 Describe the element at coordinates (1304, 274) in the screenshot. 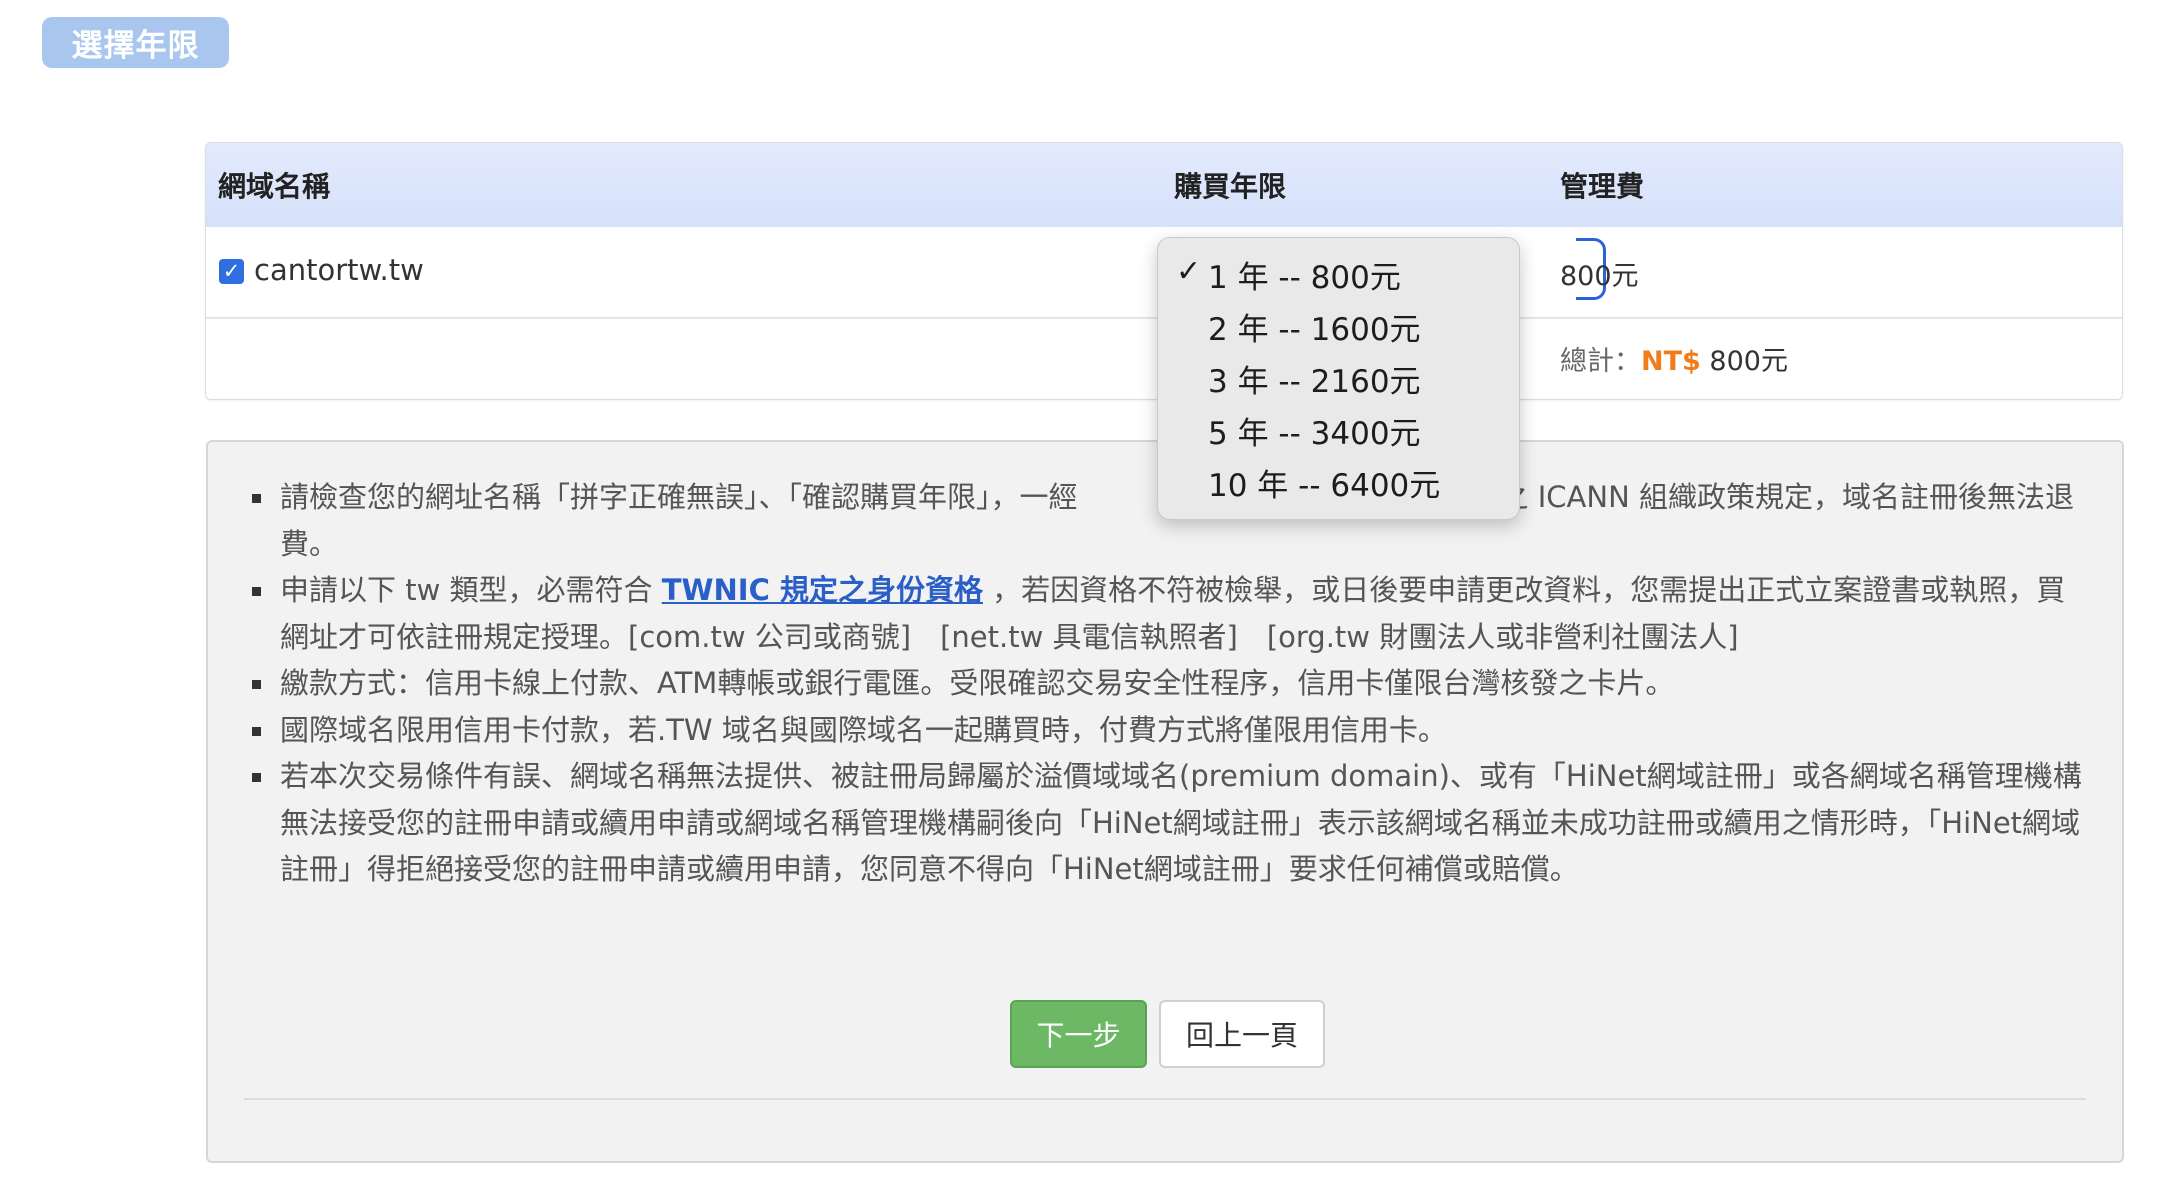

I see `dropdown-option: 1 年 -- 800元` at that location.